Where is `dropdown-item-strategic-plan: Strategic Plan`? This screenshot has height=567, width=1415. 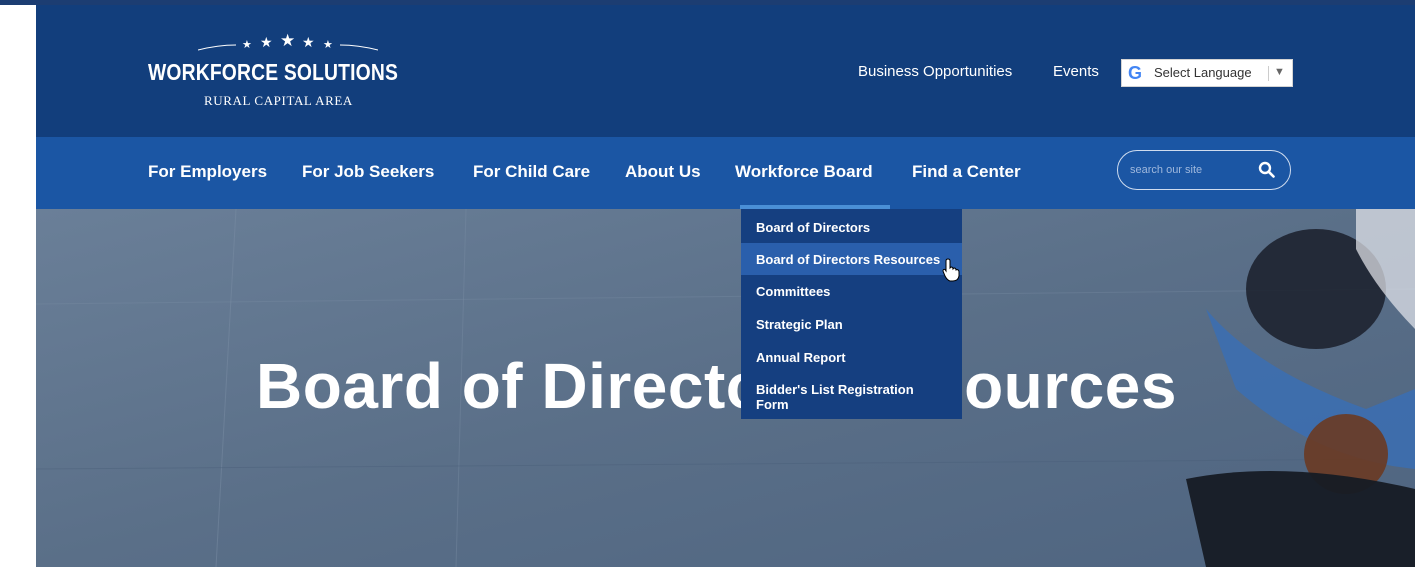
dropdown-item-strategic-plan: Strategic Plan is located at coordinates (851, 324).